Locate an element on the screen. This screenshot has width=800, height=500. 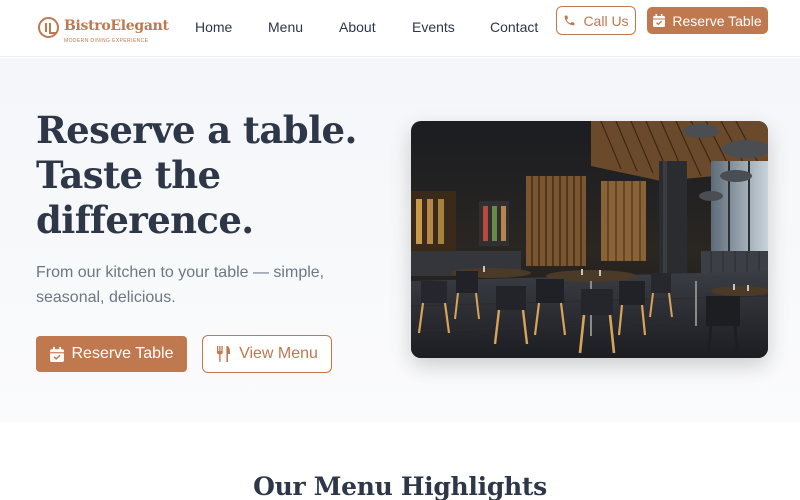
hero-reserve-button: Reserve Table is located at coordinates (111, 354).